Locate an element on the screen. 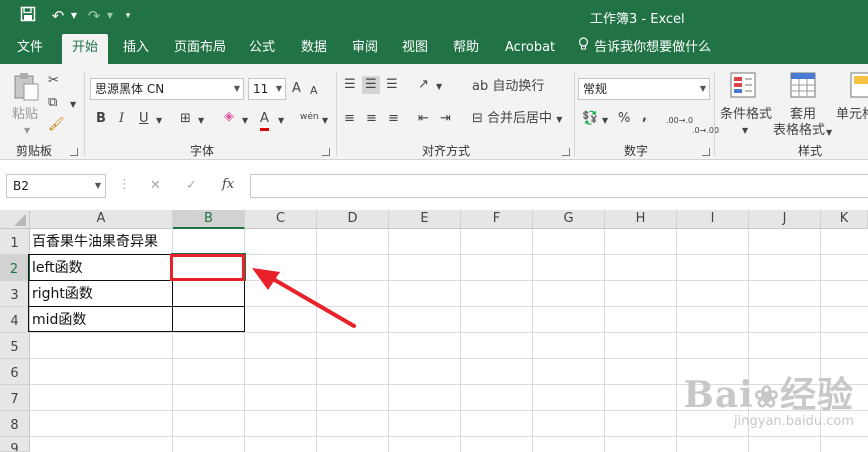 The width and height of the screenshot is (868, 452). underline-dropdown-icon: ▼ is located at coordinates (159, 121).